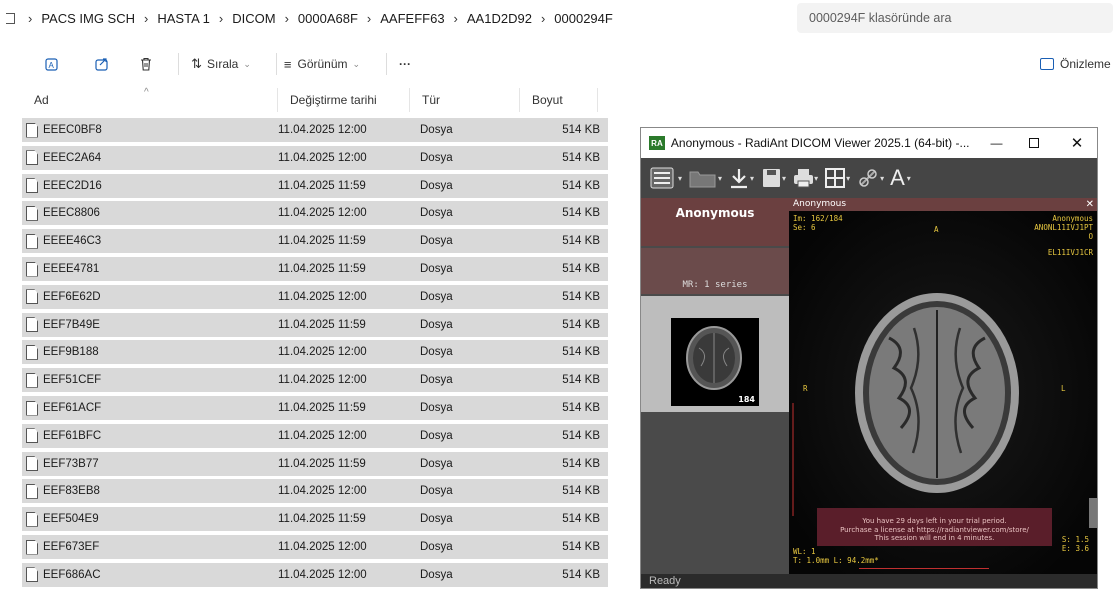 The width and height of the screenshot is (1113, 596). What do you see at coordinates (328, 18) in the screenshot?
I see `breadcrumb-item: 0000A68F` at bounding box center [328, 18].